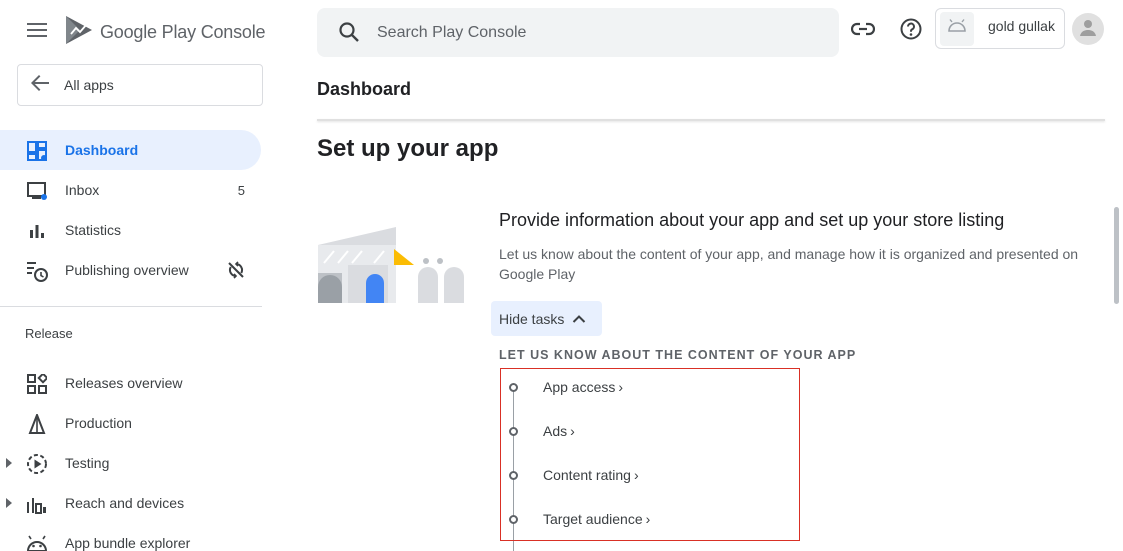  I want to click on play-console-logo: Google Play Console, so click(165, 32).